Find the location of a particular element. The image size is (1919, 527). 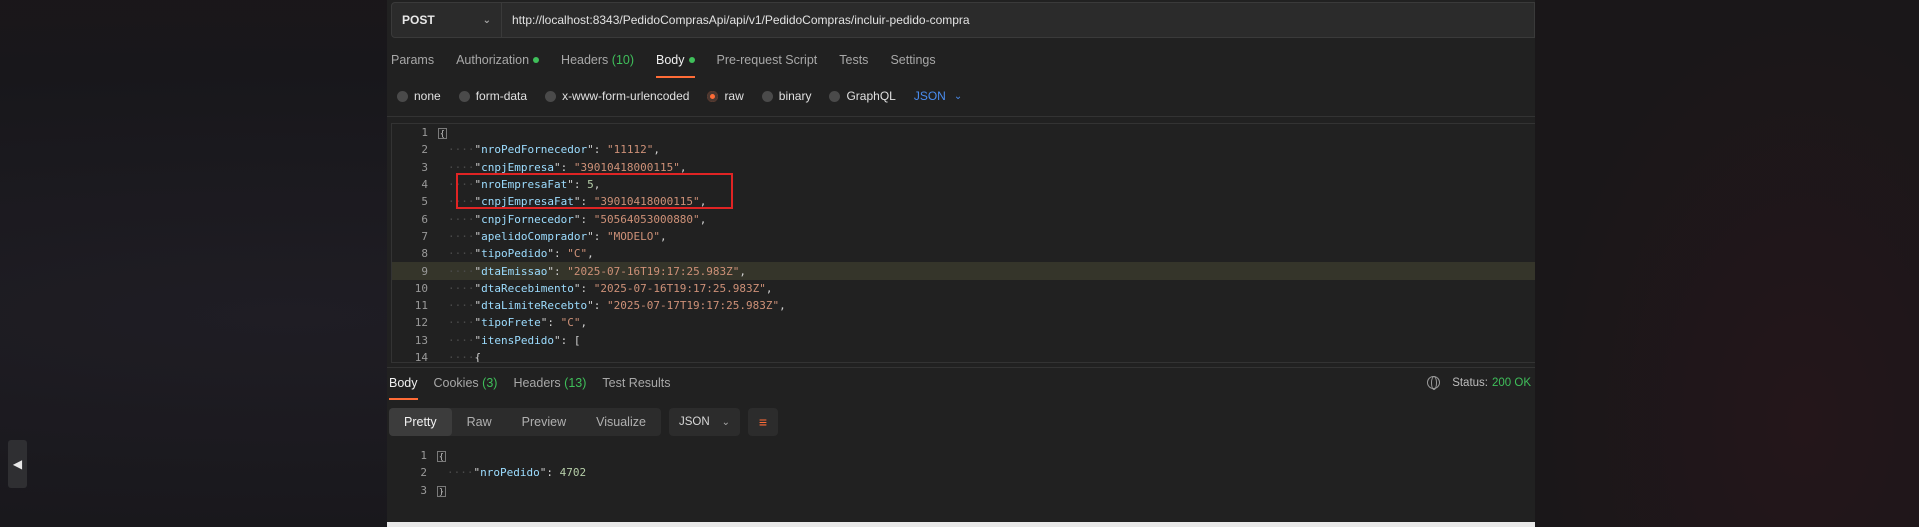

json-key: nroPedido is located at coordinates (510, 473).